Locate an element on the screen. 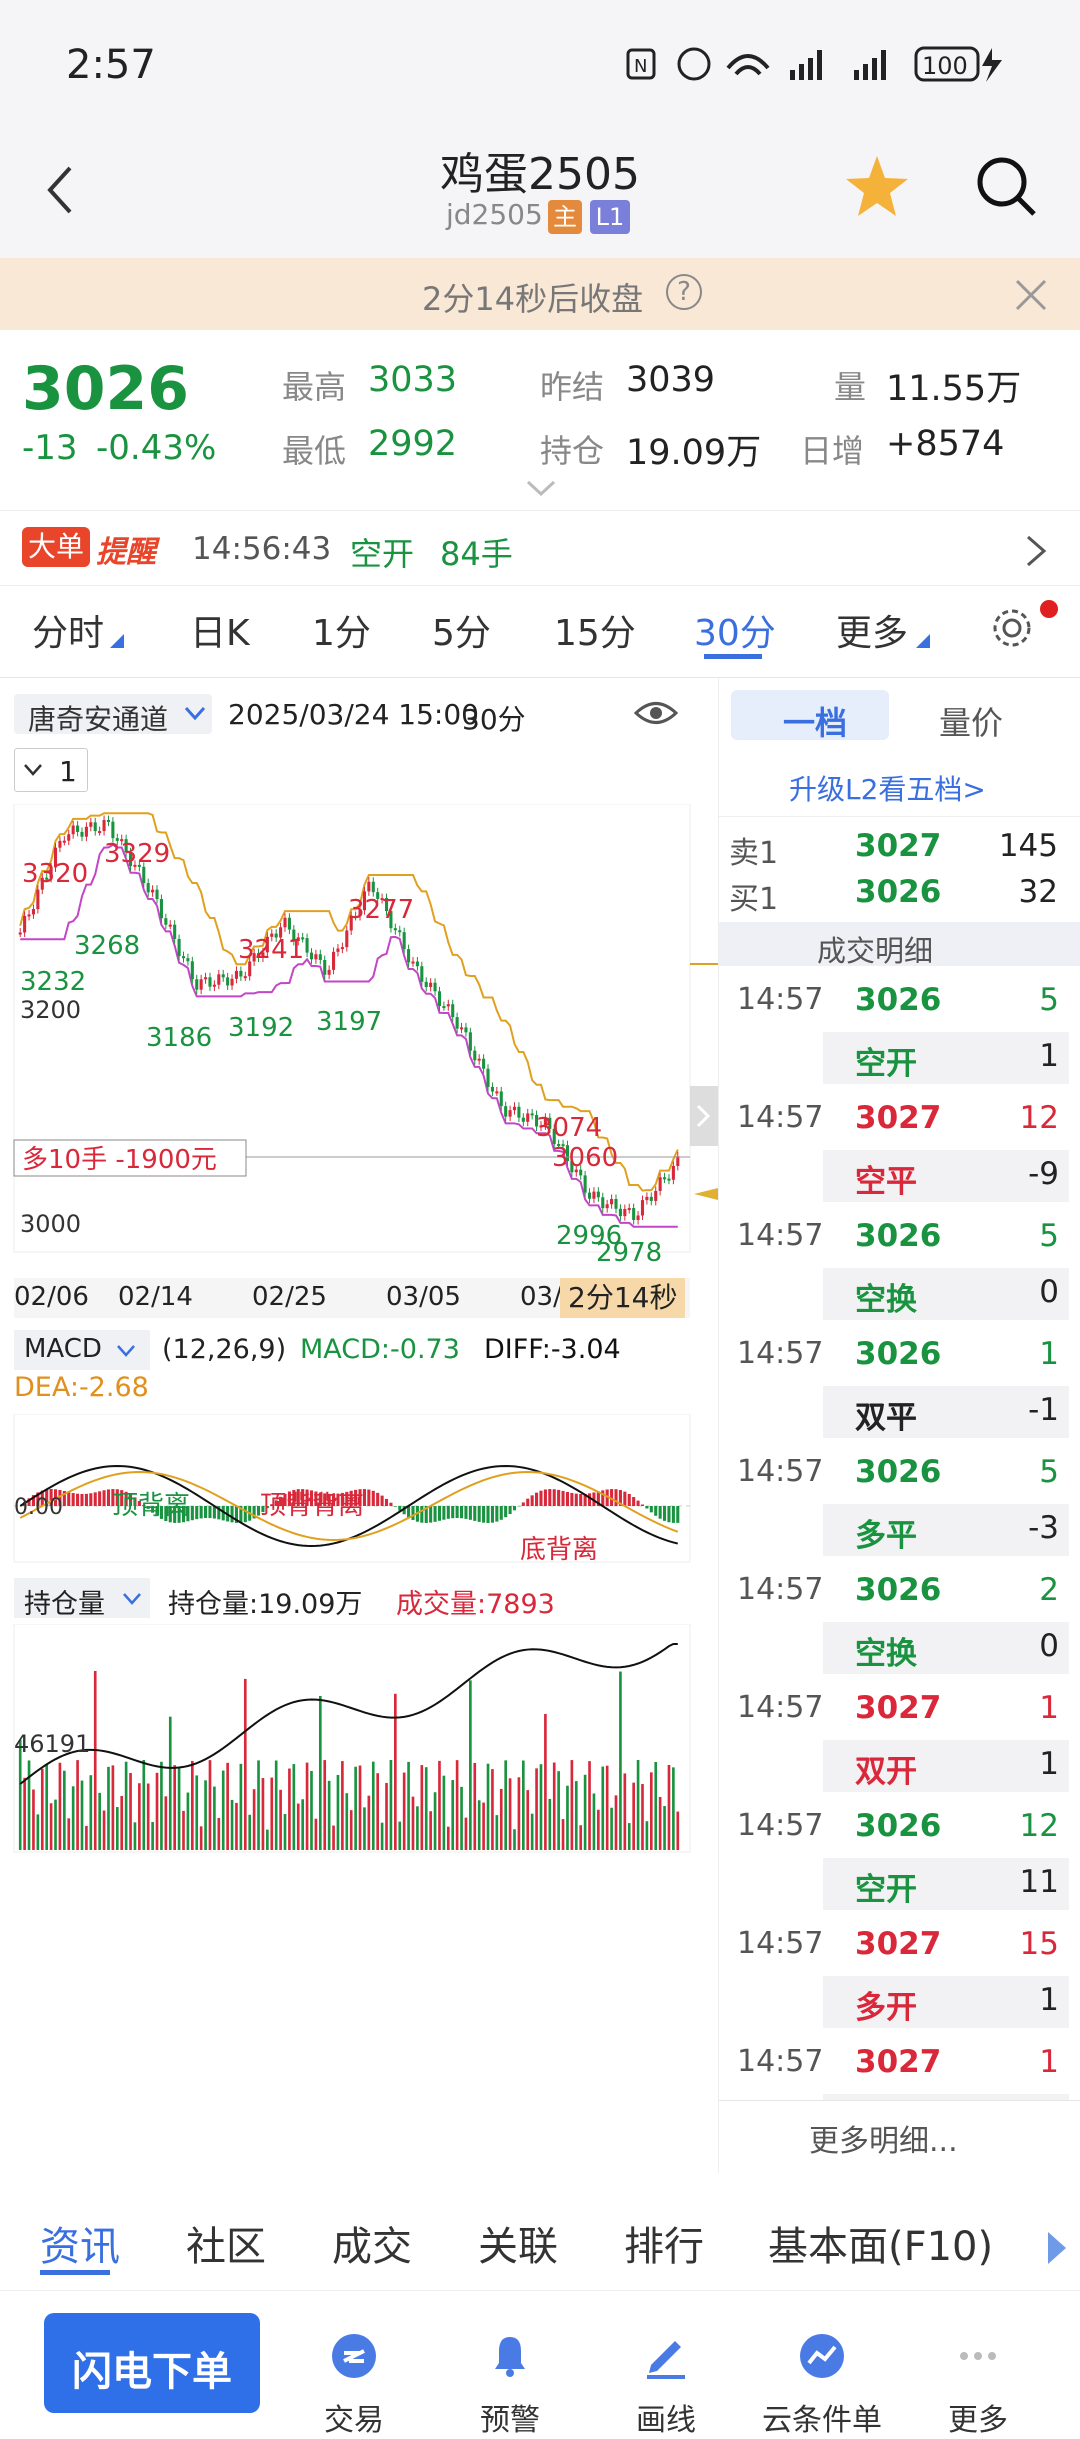 The image size is (1080, 2439). star-icon is located at coordinates (877, 186).